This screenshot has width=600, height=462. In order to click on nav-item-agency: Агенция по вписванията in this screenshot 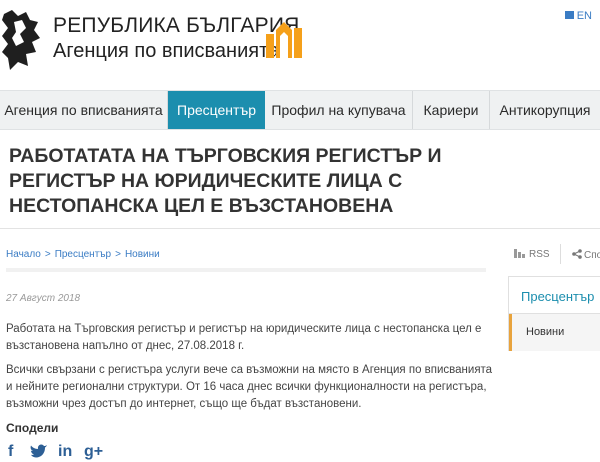, I will do `click(84, 110)`.